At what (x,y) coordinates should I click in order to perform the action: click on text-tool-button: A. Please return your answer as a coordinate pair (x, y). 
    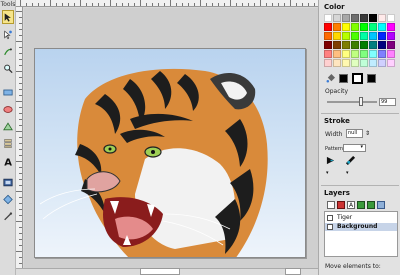
    Looking at the image, I should click on (8, 161).